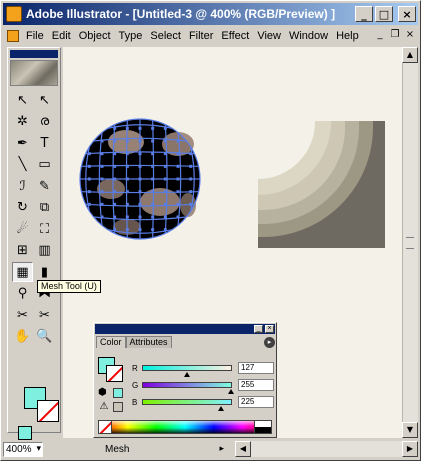 Image resolution: width=421 pixels, height=461 pixels. I want to click on toolbox: ↖ ↖ ✲ ര ✒ T ╲ ▭ ℐ ✎ ↻ ⧉ ☄ ⛶ ⊞ ▥ ▦ ▮ ⚲ ⧓ ✂ ✂ ✋ 🔍, so click(34, 243).